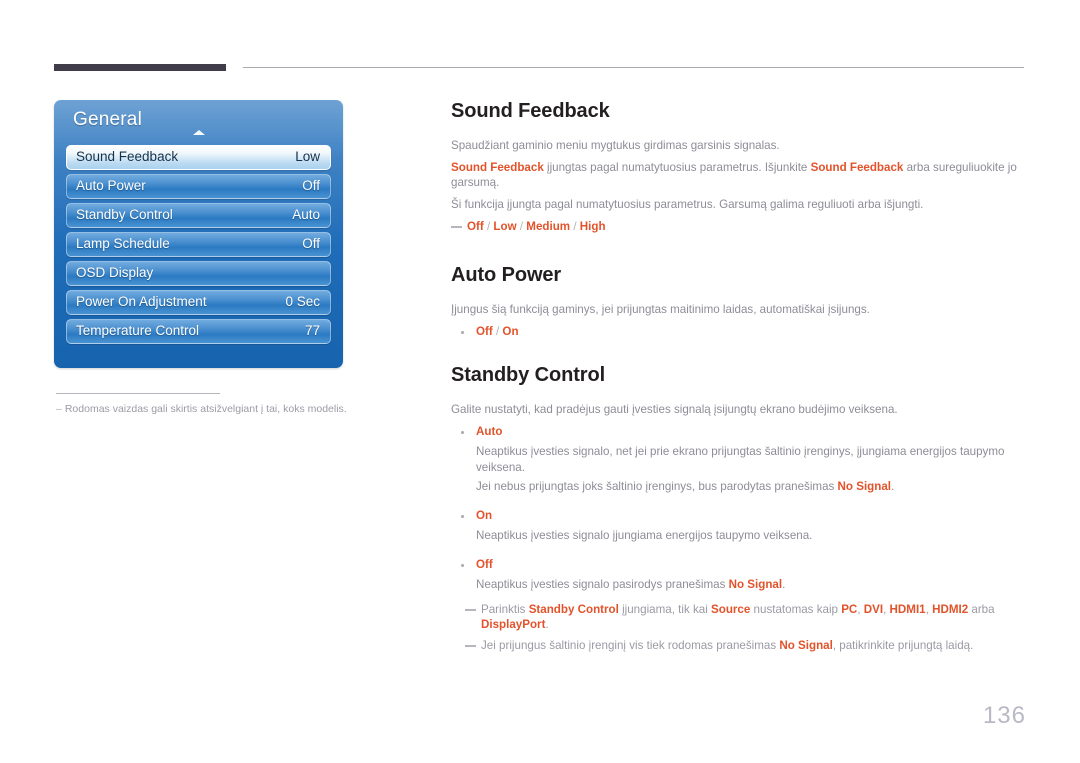 The width and height of the screenshot is (1080, 763). I want to click on osd-menu-title: General, so click(107, 119).